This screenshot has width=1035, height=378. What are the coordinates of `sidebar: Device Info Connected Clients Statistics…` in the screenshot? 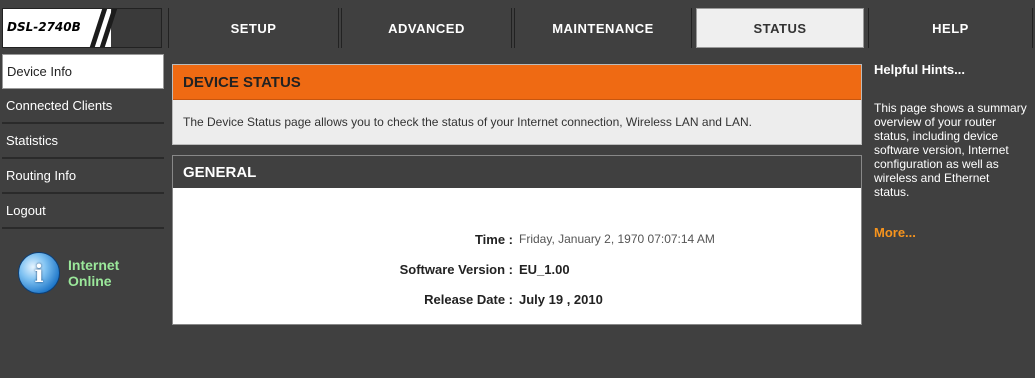 It's located at (83, 182).